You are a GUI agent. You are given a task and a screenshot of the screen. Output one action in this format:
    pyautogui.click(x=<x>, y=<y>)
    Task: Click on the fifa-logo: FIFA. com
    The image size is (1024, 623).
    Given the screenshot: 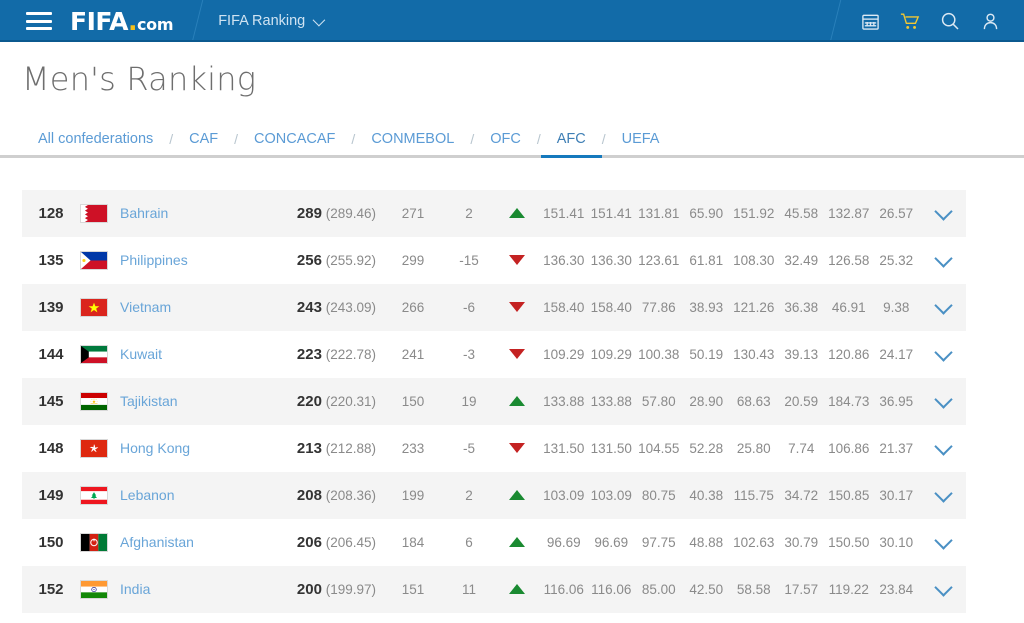 What is the action you would take?
    pyautogui.click(x=121, y=21)
    